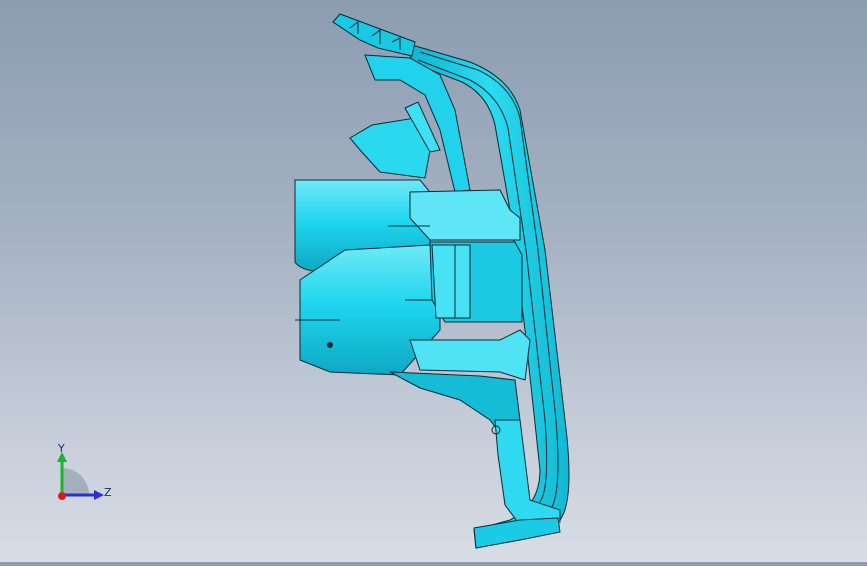 This screenshot has width=867, height=566. I want to click on axis-triad: Y Z, so click(80, 475).